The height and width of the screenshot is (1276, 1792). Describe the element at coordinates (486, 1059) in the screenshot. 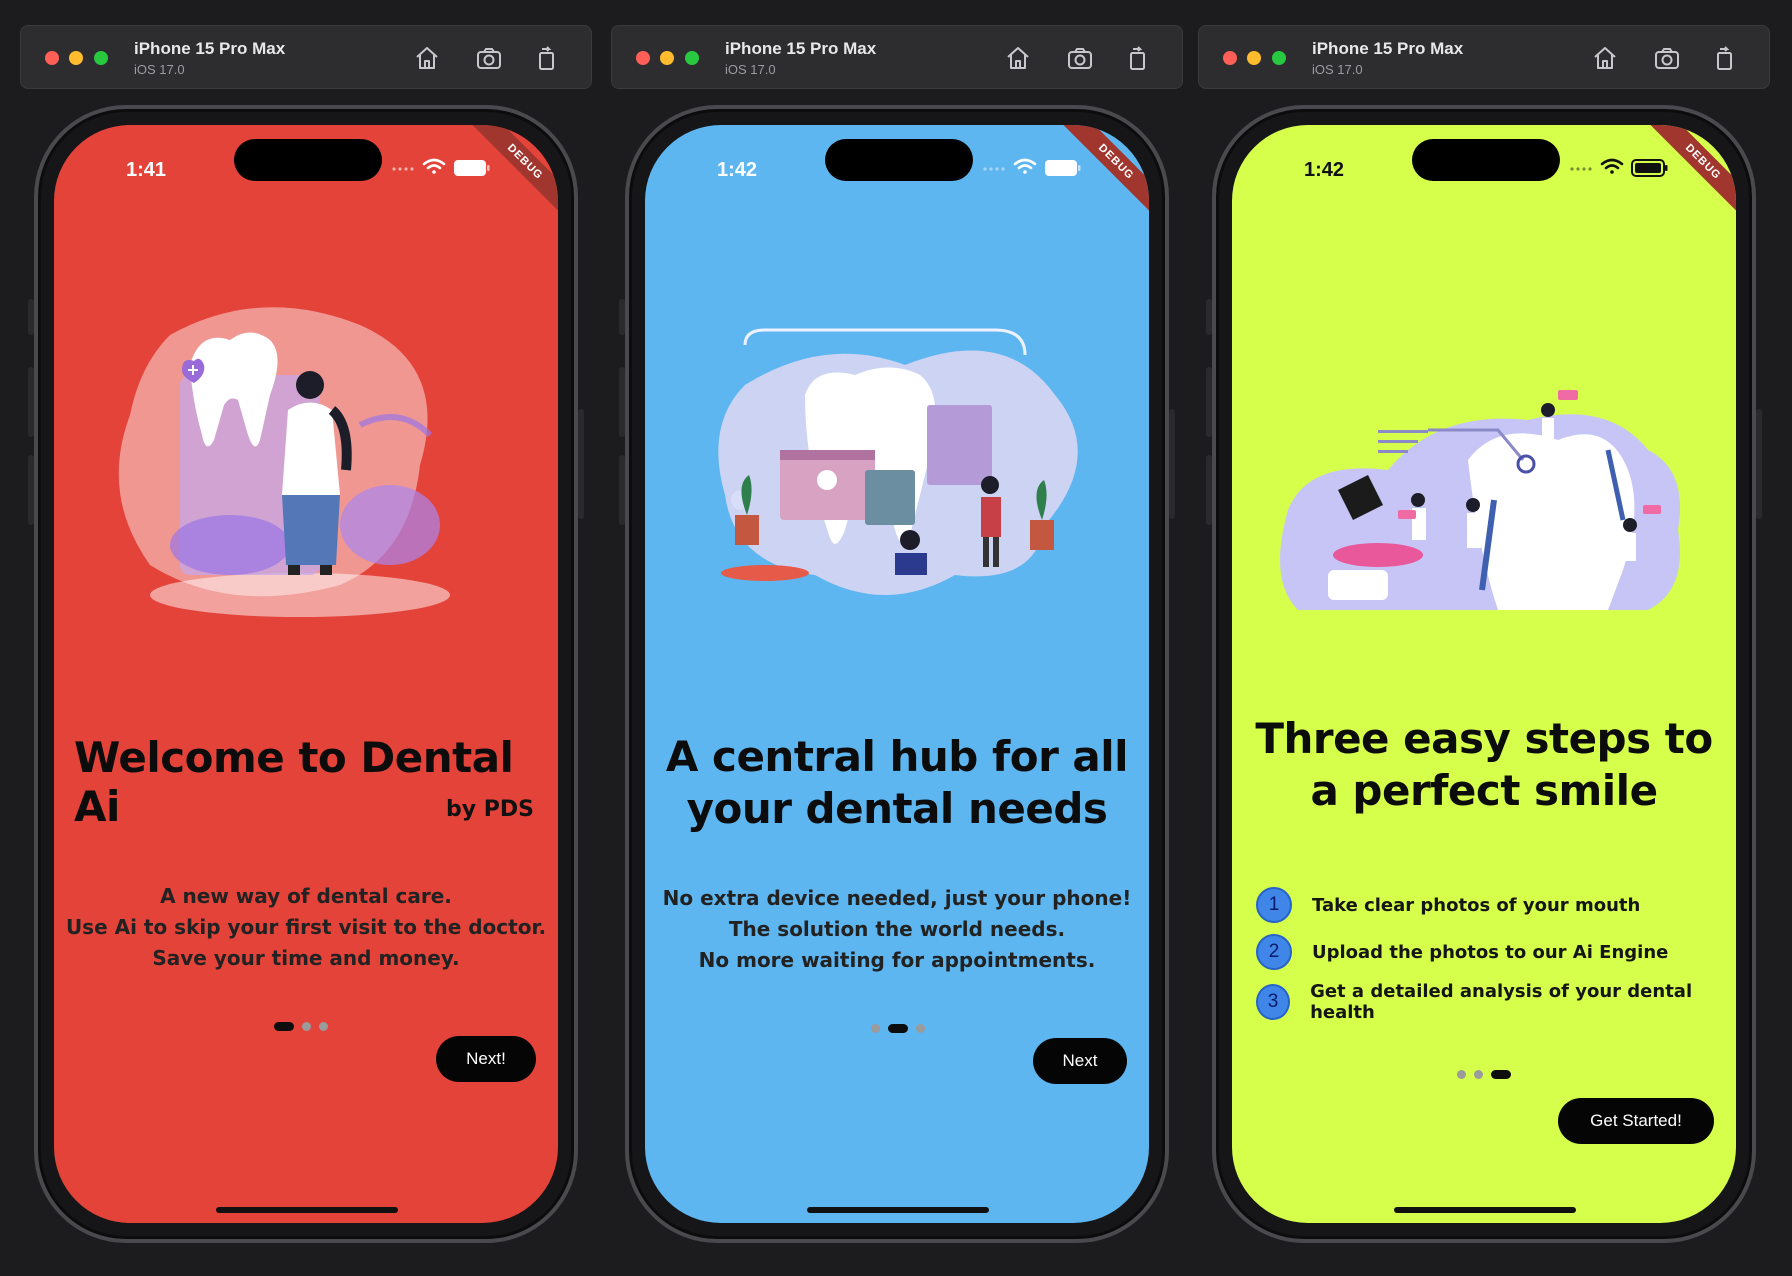

I see `next-button: Next!` at that location.